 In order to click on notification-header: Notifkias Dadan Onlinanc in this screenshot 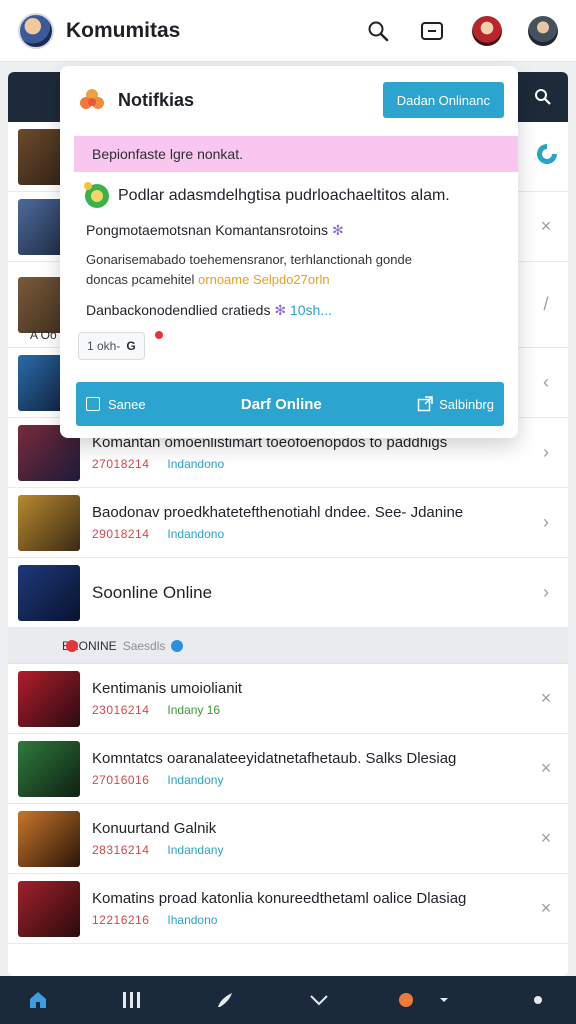, I will do `click(289, 92)`.